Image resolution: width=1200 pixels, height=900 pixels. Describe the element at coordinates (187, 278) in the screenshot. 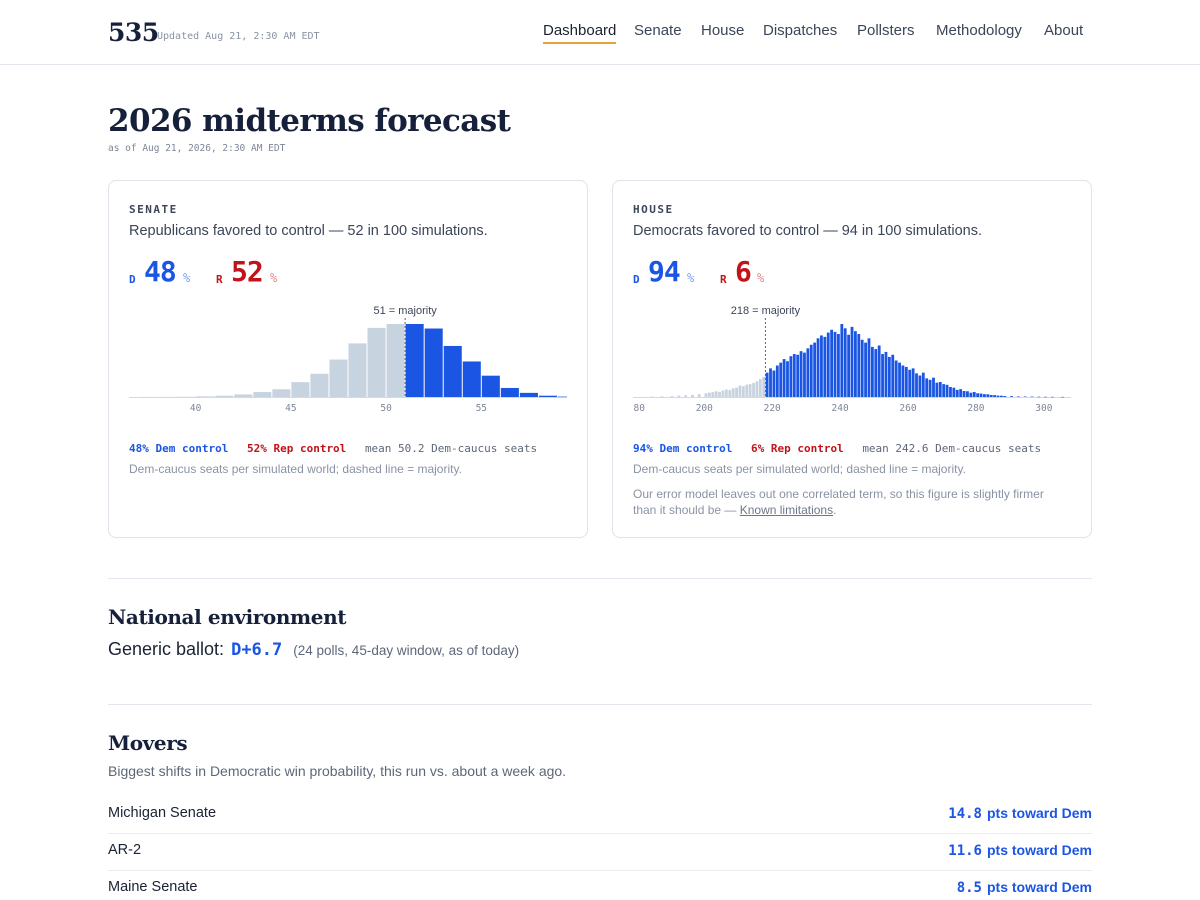

I see `senate-dem-pct: %` at that location.